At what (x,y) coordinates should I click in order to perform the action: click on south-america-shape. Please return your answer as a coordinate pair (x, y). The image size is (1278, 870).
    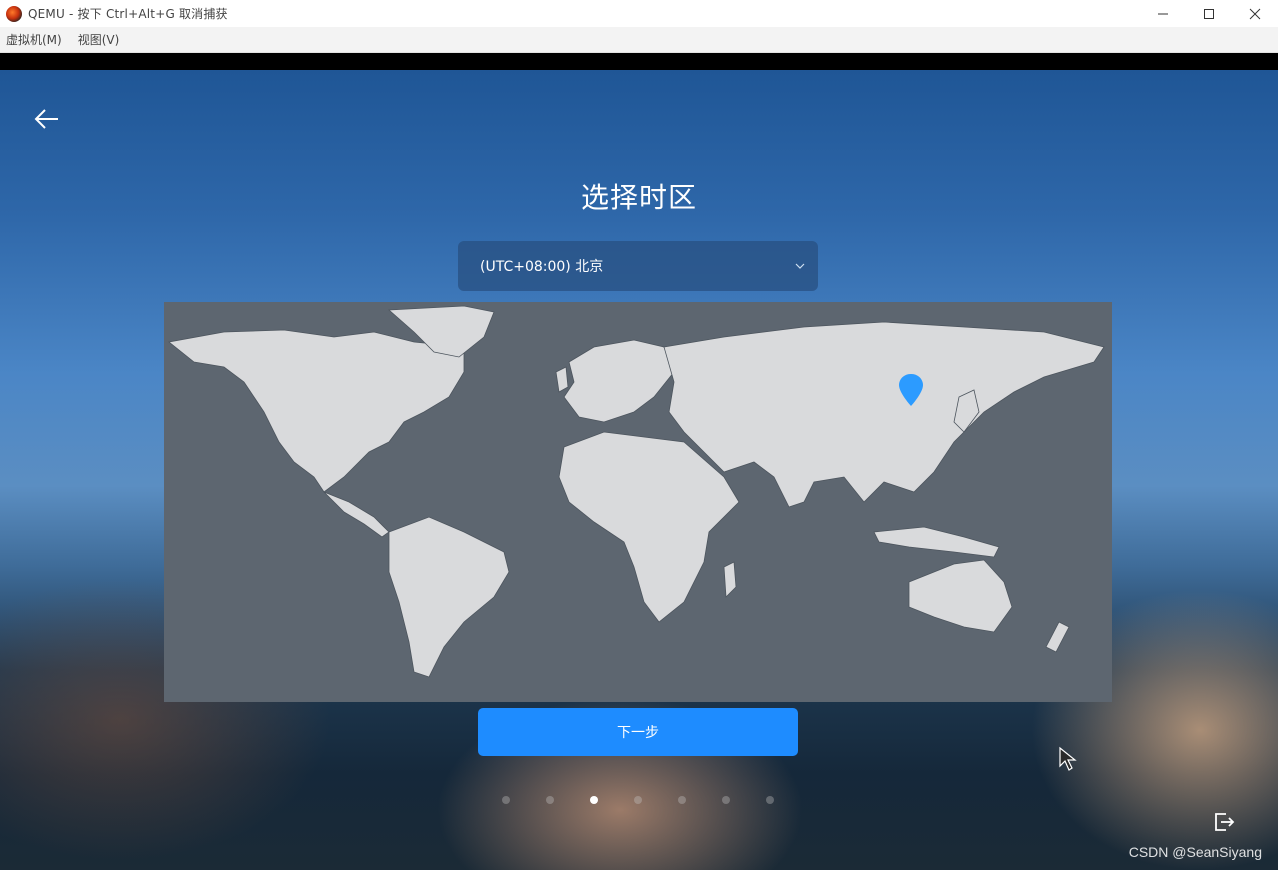
    Looking at the image, I should click on (449, 597).